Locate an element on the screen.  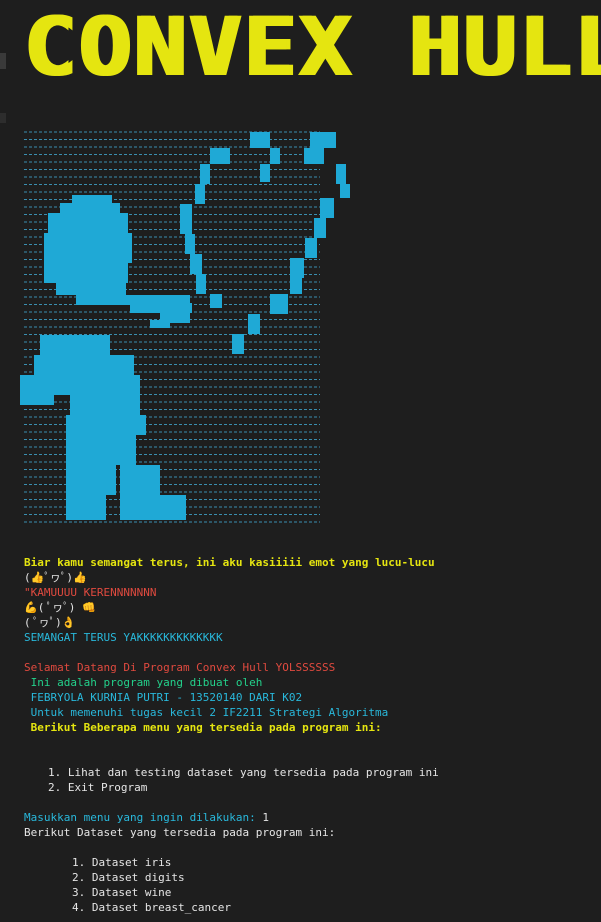
prompt-label: Masukkan menu yang ingin dilakukan: is located at coordinates (143, 817).